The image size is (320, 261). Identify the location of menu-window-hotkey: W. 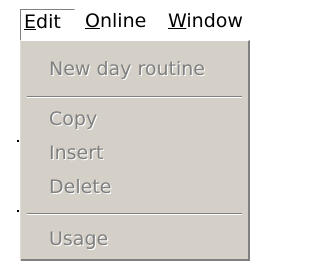
(177, 21).